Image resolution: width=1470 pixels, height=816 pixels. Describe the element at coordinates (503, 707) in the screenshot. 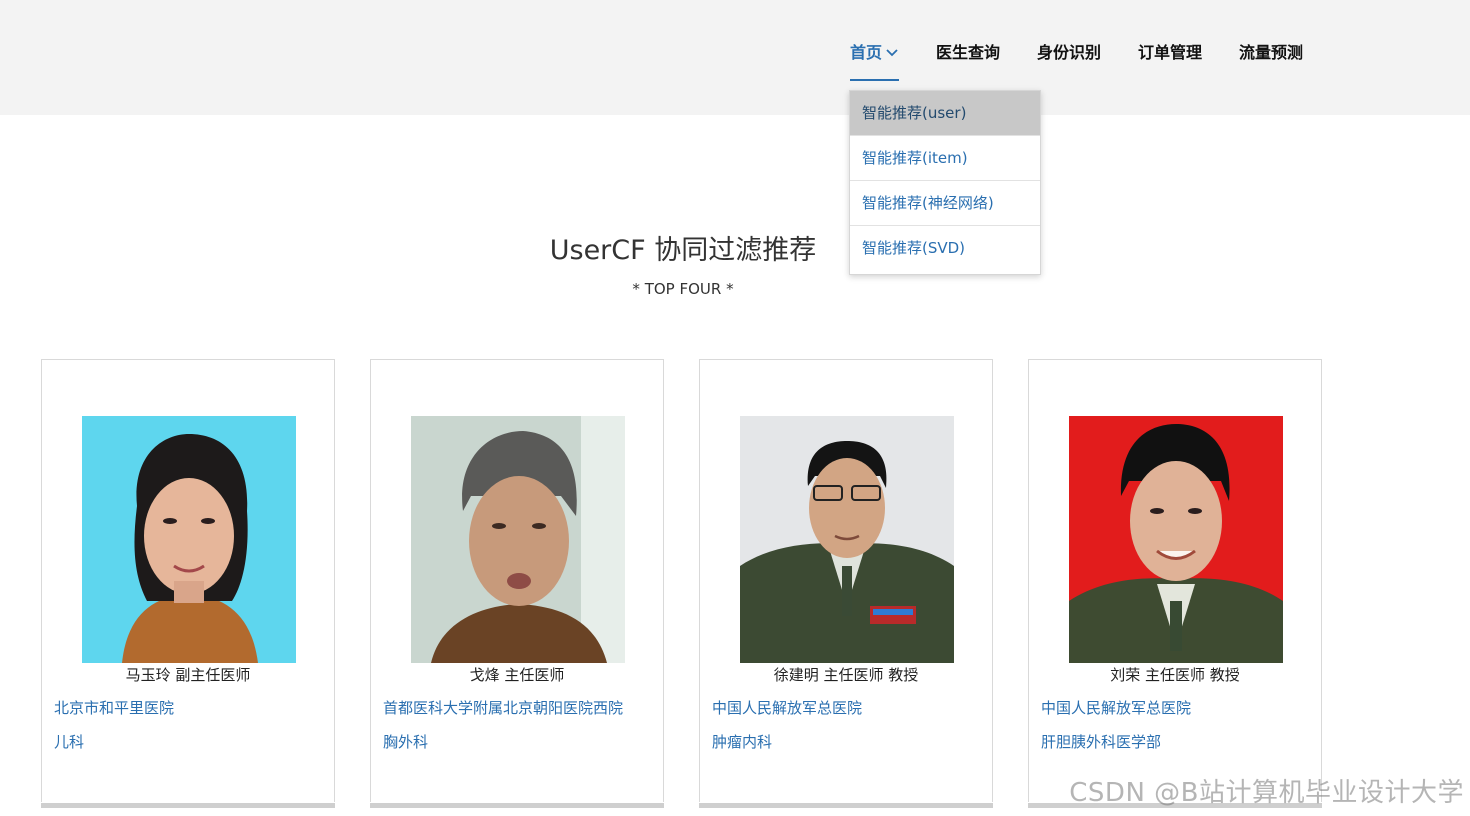

I see `doctor-hospital-link: 首都医科大学附属北京朝阳医院西院` at that location.